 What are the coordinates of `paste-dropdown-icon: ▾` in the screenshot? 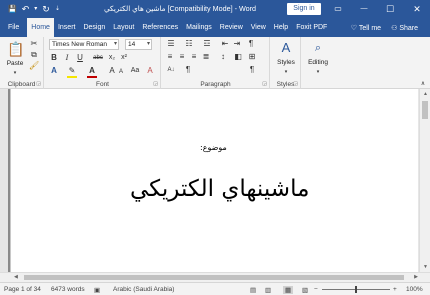 It's located at (15, 73).